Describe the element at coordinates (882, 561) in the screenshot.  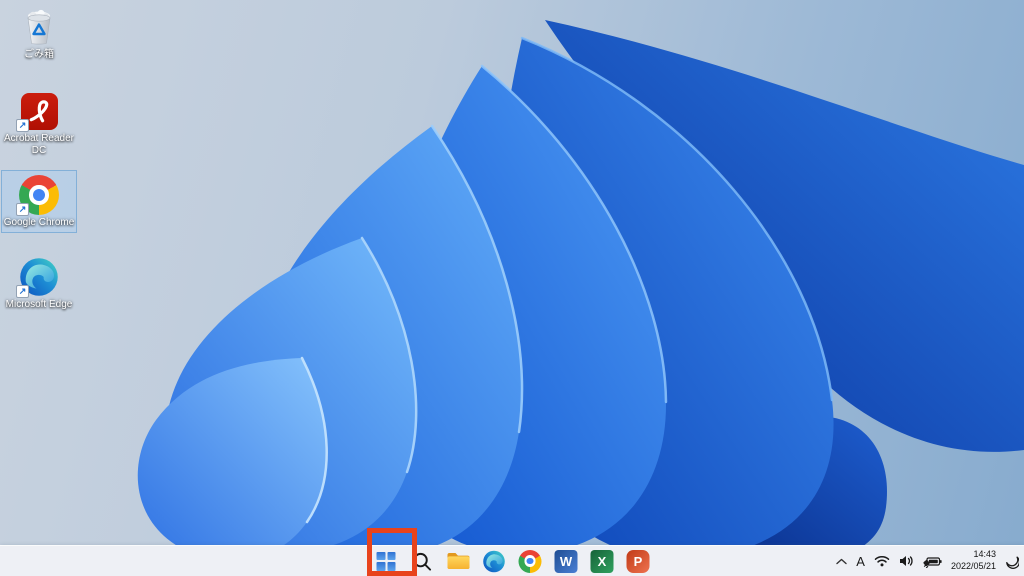
I see `wifi-icon` at that location.